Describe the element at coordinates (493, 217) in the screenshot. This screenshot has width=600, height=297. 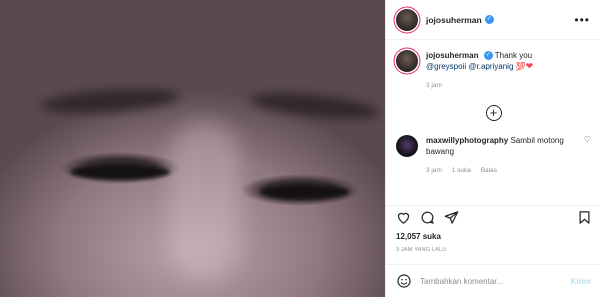
I see `action-bar` at that location.